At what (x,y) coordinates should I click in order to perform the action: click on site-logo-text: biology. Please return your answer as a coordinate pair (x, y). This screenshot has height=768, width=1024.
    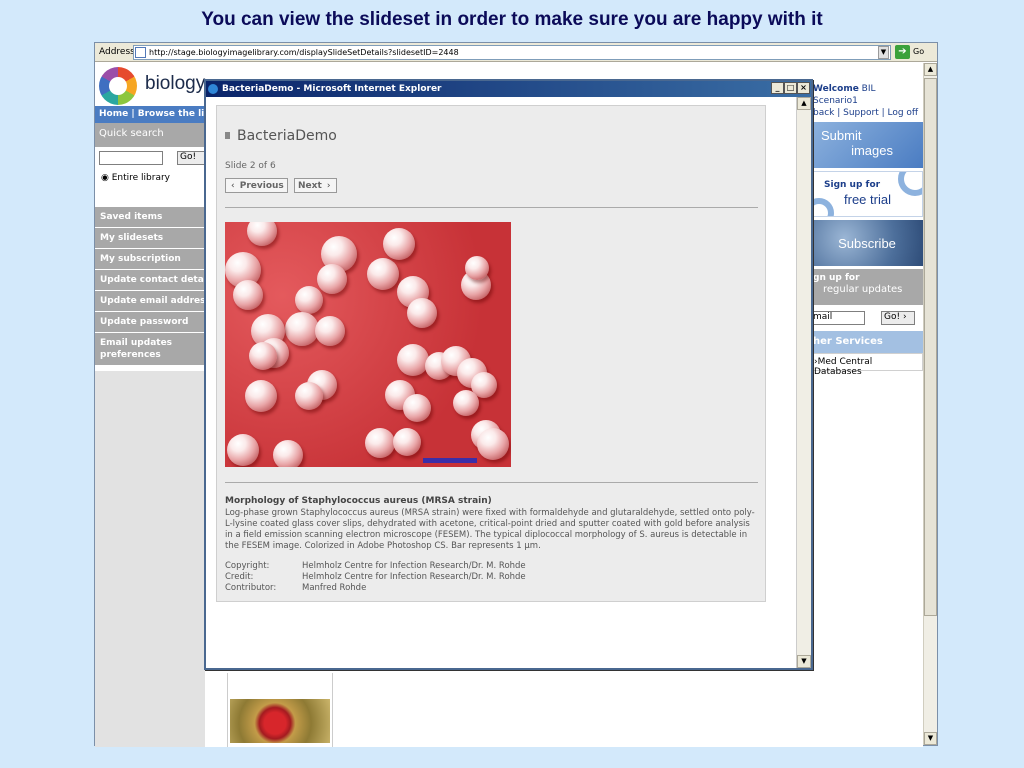
    Looking at the image, I should click on (175, 84).